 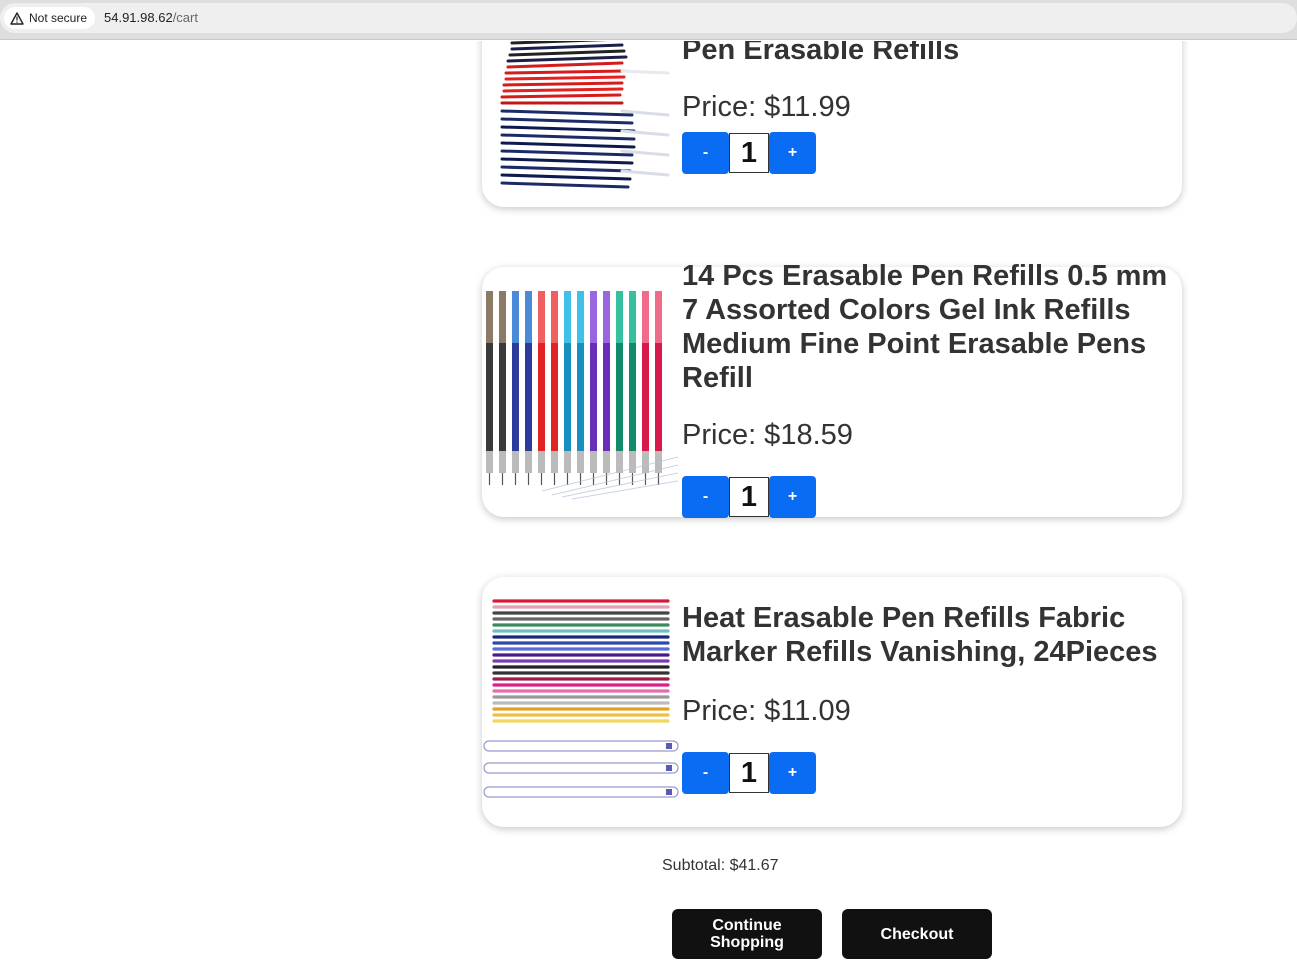 I want to click on url-host: 54.91.98.62, so click(x=138, y=17).